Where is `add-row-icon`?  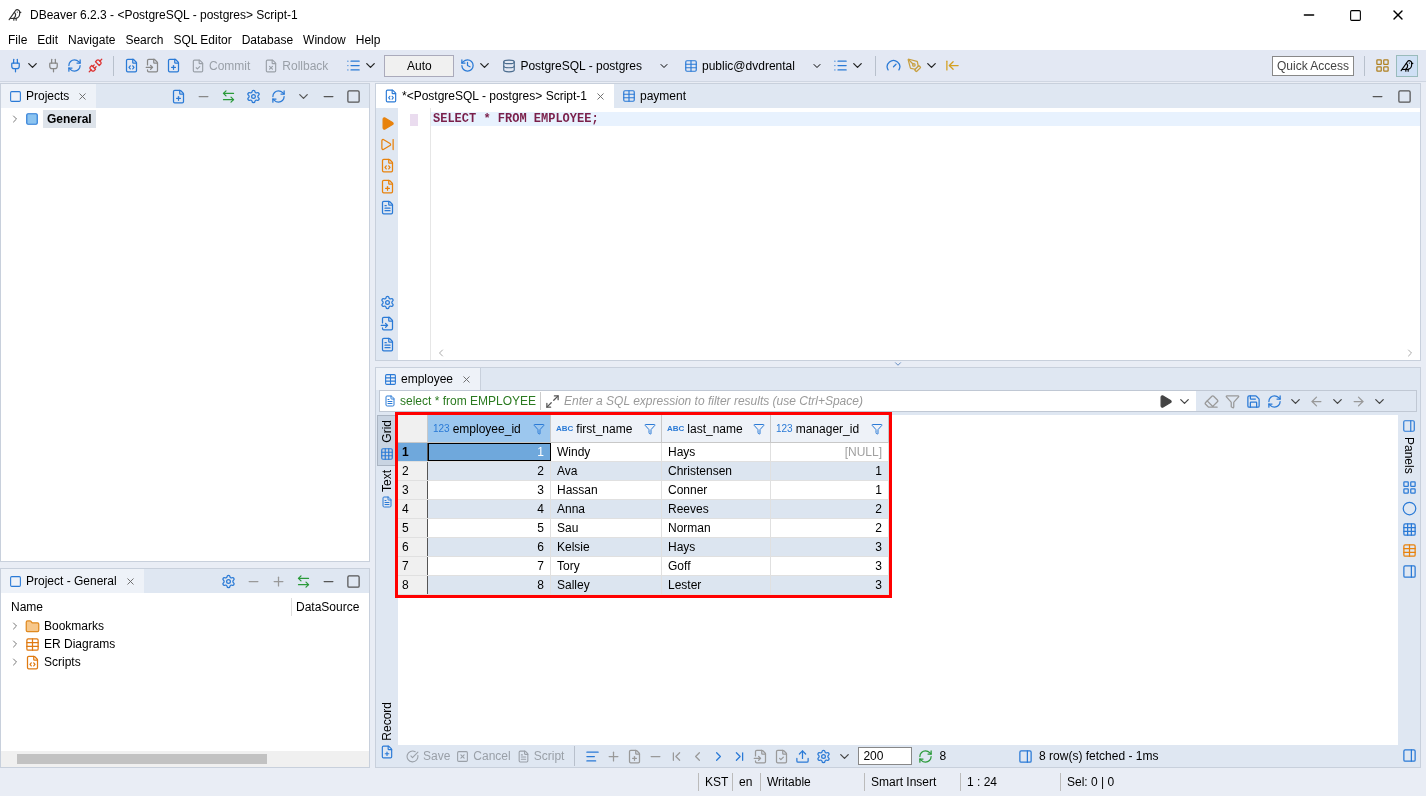 add-row-icon is located at coordinates (614, 756).